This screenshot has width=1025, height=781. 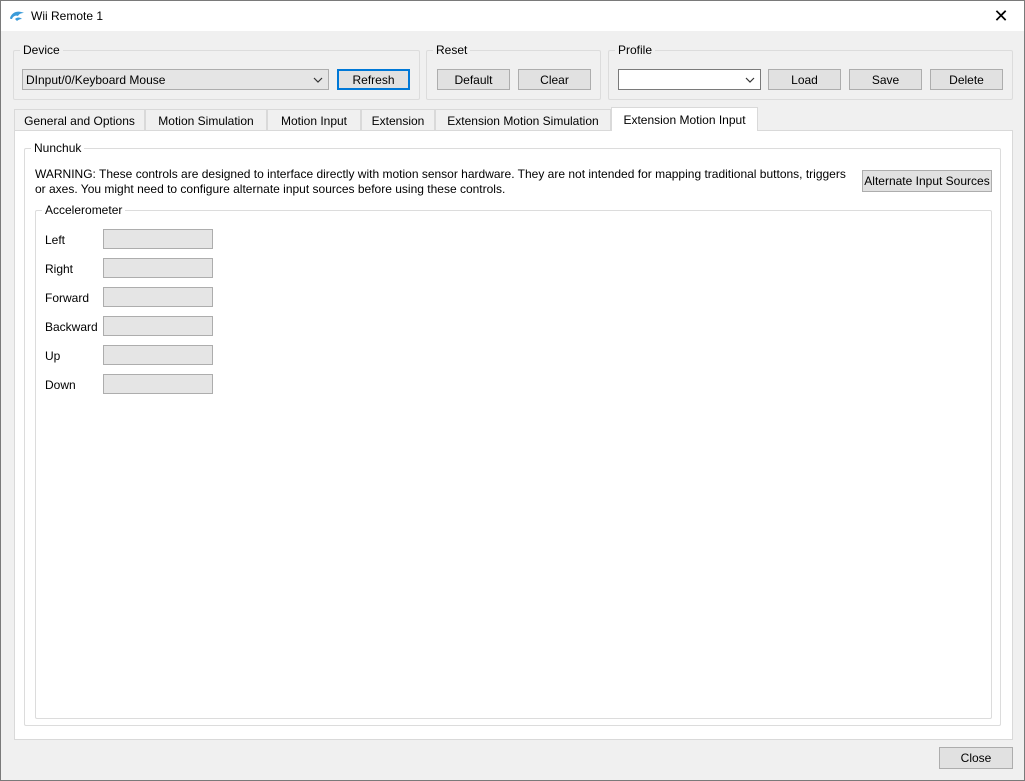 I want to click on dolphin-icon, so click(x=17, y=16).